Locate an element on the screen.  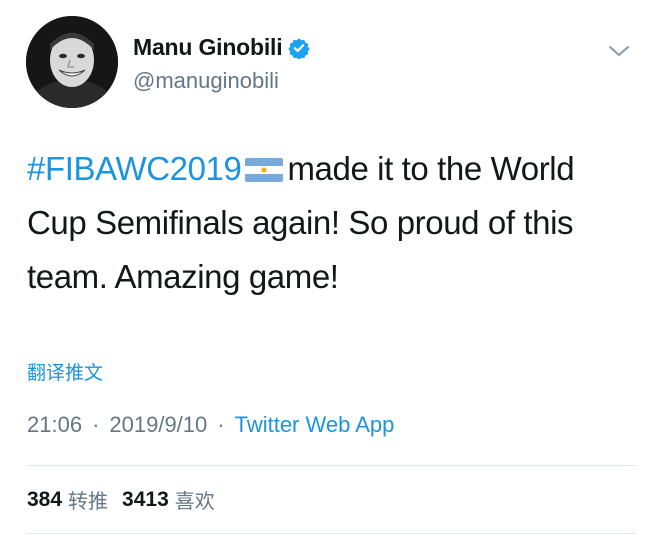
likes-count: 3413 is located at coordinates (145, 499).